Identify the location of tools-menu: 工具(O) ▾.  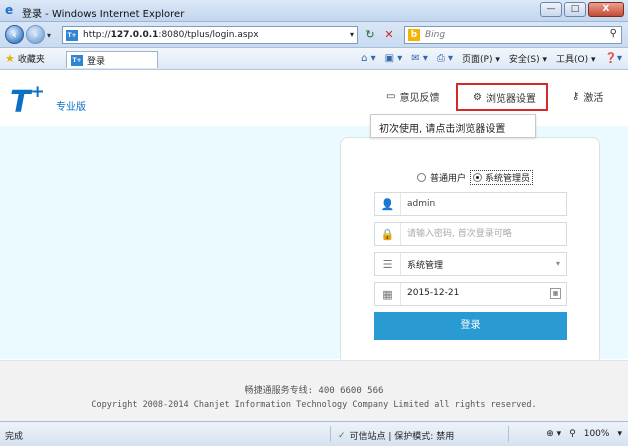
(576, 58).